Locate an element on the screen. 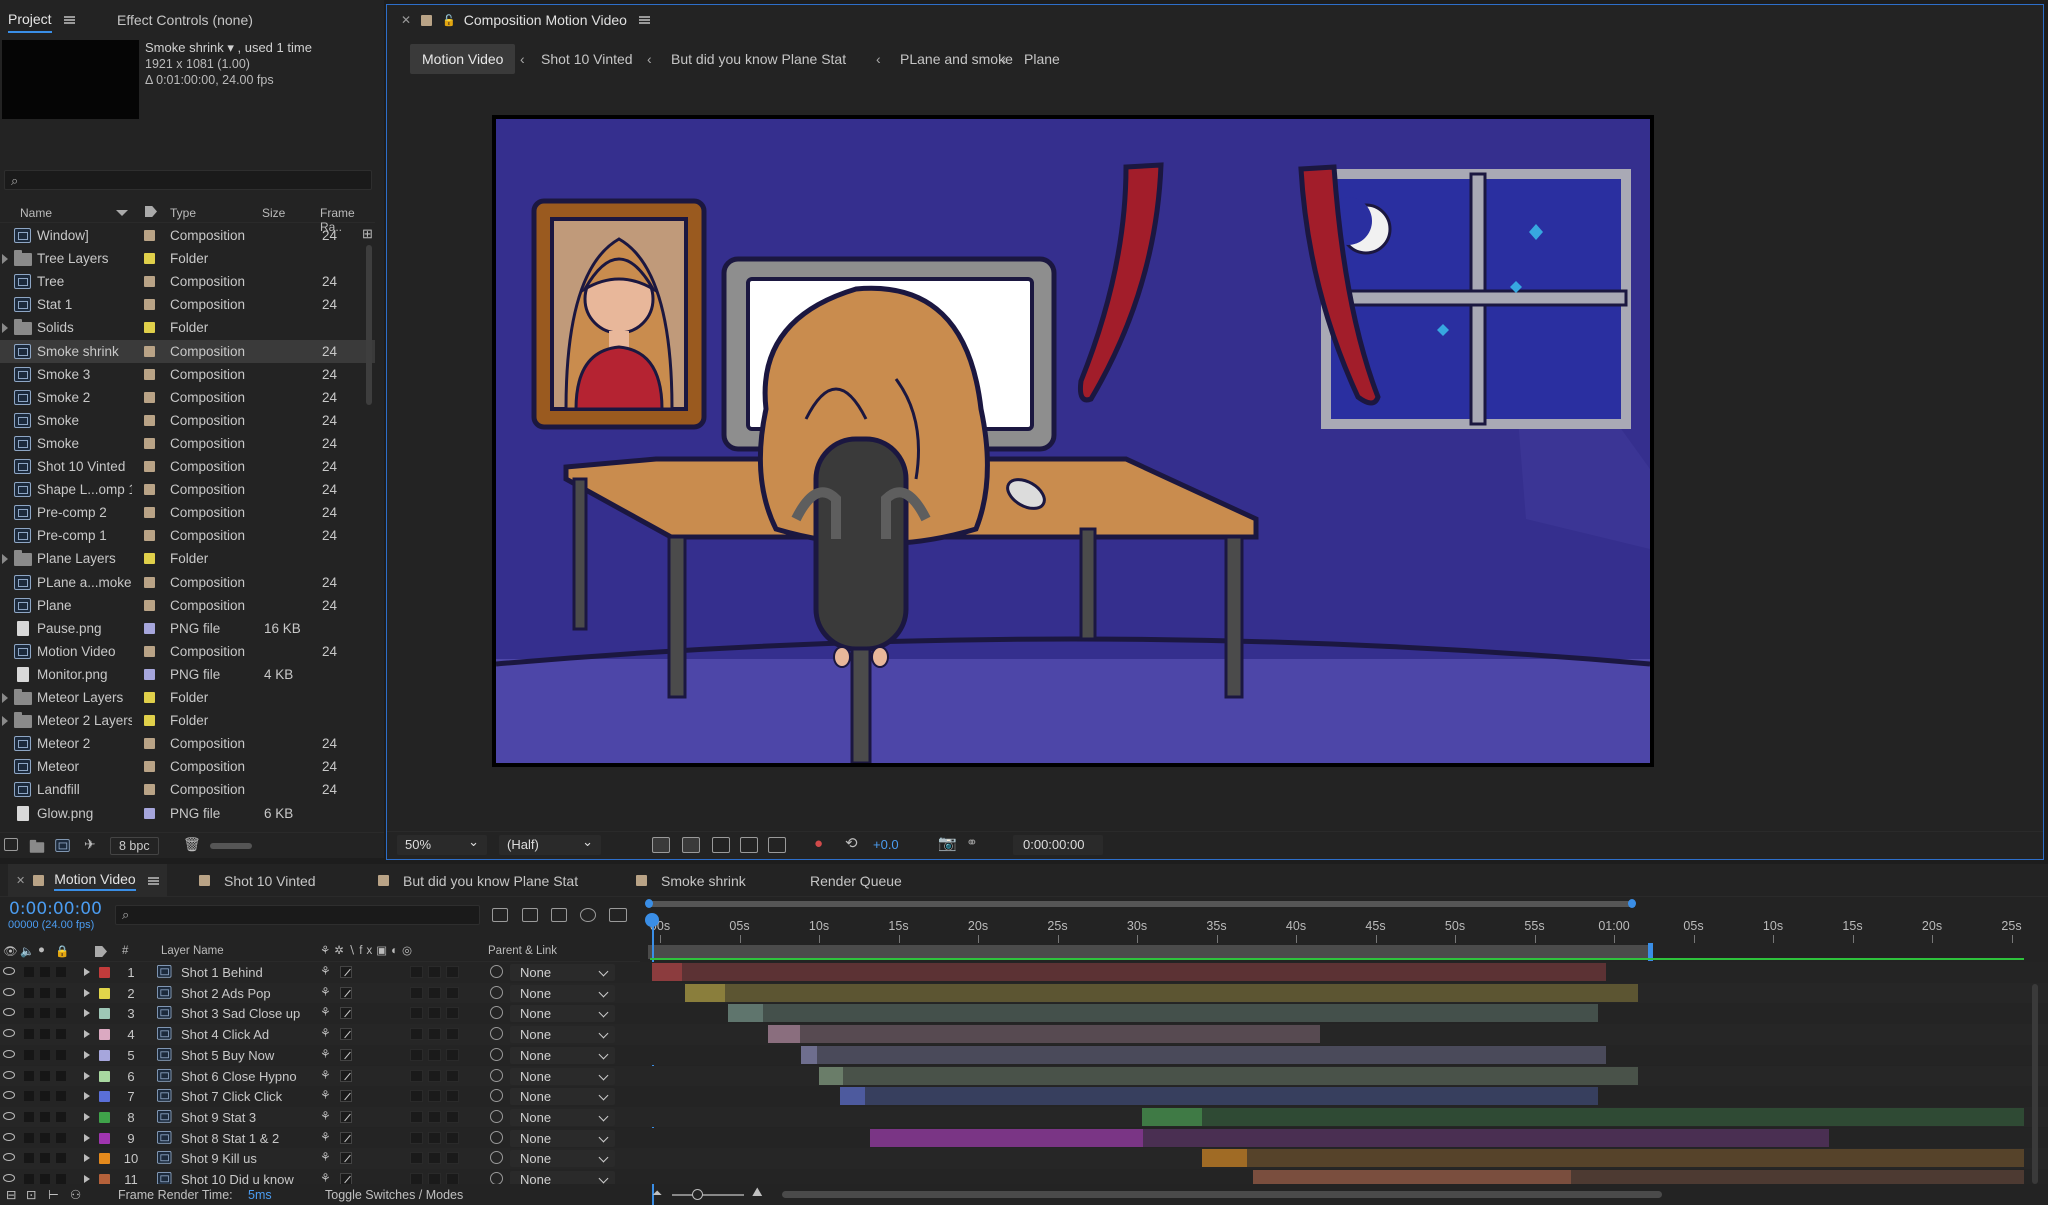 Image resolution: width=2048 pixels, height=1205 pixels. layer-row: 2 Shot 2 Ads Pop ⚘ None is located at coordinates (1024, 993).